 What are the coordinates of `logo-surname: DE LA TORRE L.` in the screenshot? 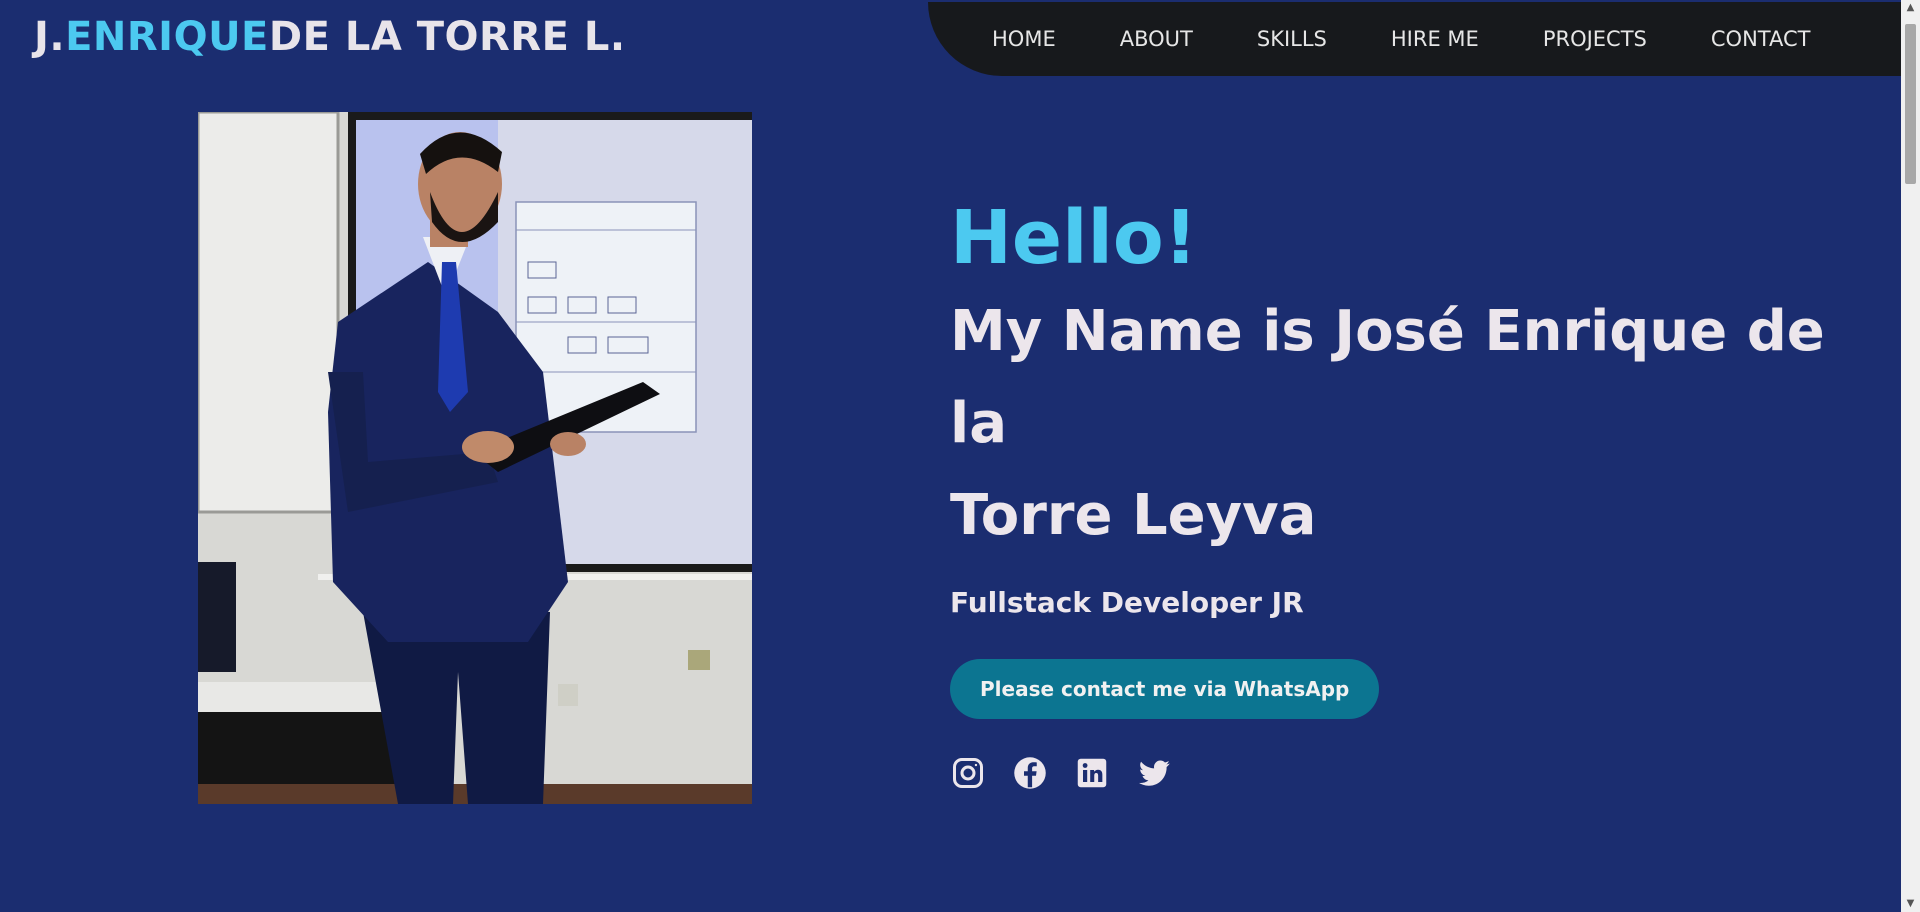 It's located at (447, 37).